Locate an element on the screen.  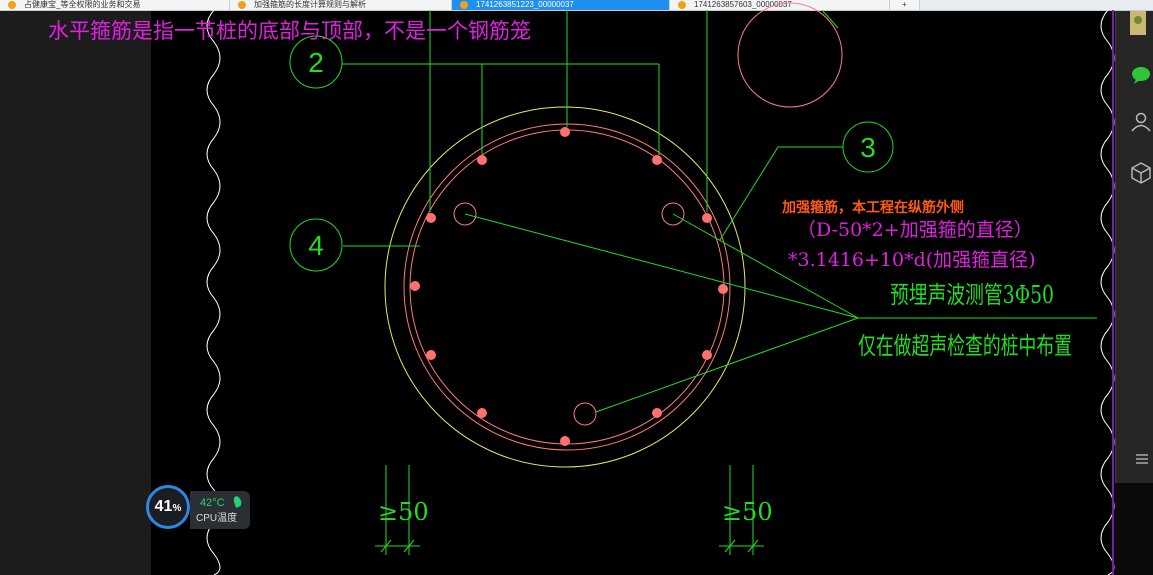
callout-3-label: 3 is located at coordinates (868, 147).